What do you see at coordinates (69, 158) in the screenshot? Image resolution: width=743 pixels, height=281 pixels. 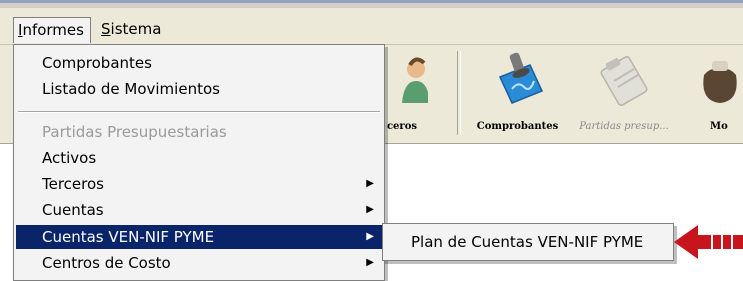 I see `menu-item-label: Activos` at bounding box center [69, 158].